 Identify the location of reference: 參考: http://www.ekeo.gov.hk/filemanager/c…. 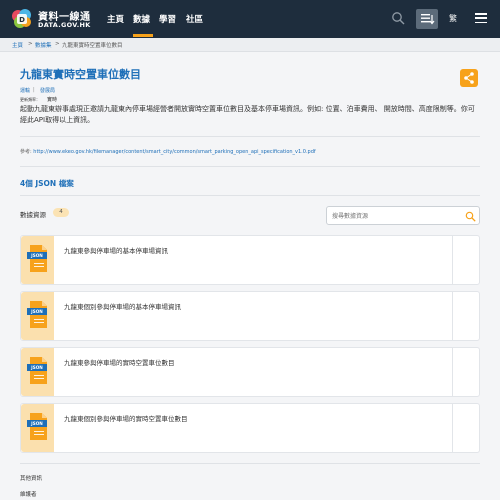
(168, 151).